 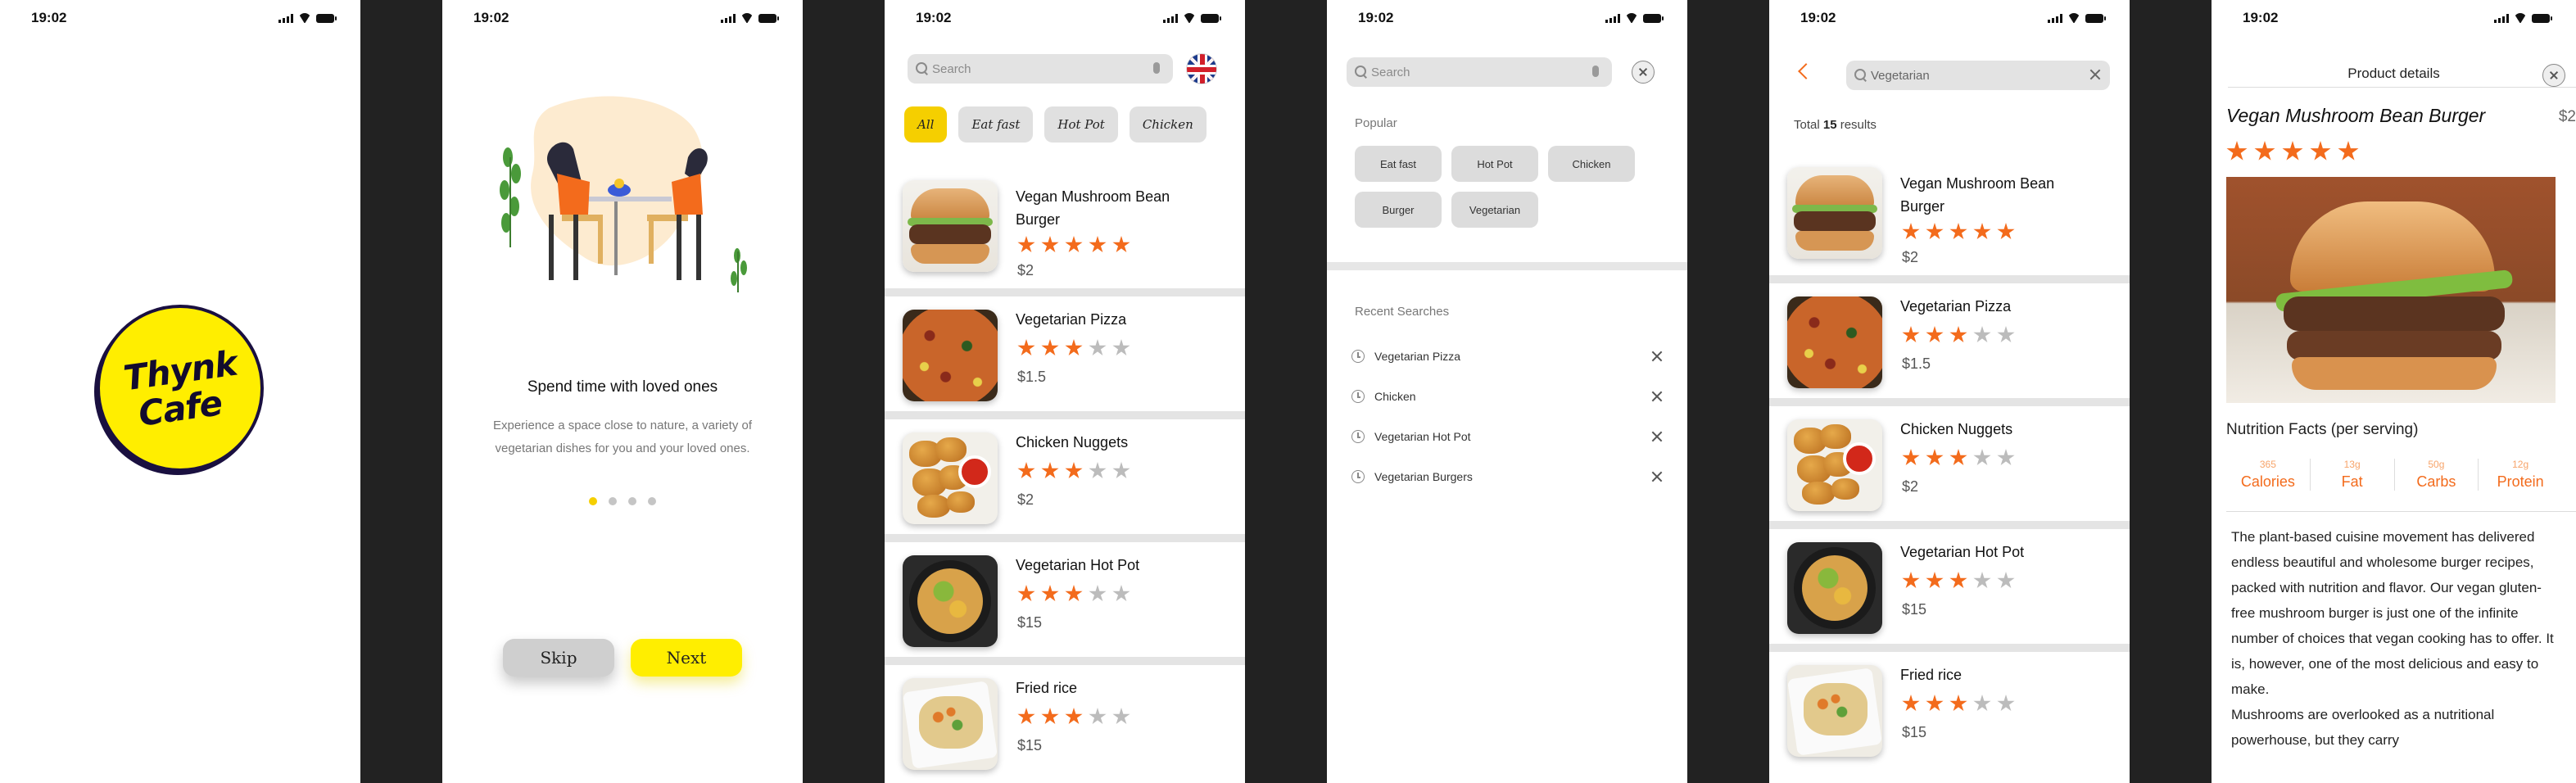 I want to click on page-indicator, so click(x=622, y=501).